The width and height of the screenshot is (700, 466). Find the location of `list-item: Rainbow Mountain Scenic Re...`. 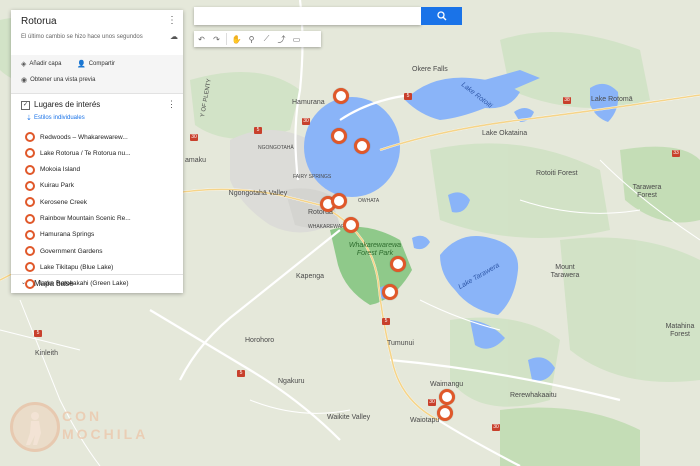

list-item: Rainbow Mountain Scenic Re... is located at coordinates (78, 219).